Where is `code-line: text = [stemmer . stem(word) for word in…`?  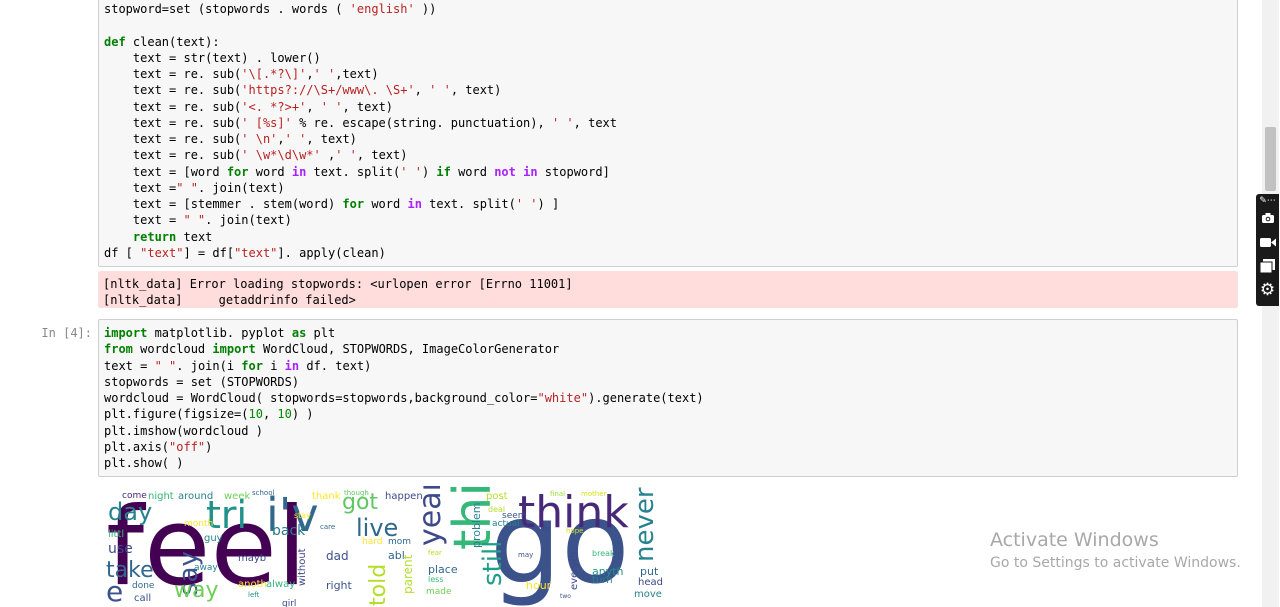 code-line: text = [stemmer . stem(word) for word in… is located at coordinates (670, 204).